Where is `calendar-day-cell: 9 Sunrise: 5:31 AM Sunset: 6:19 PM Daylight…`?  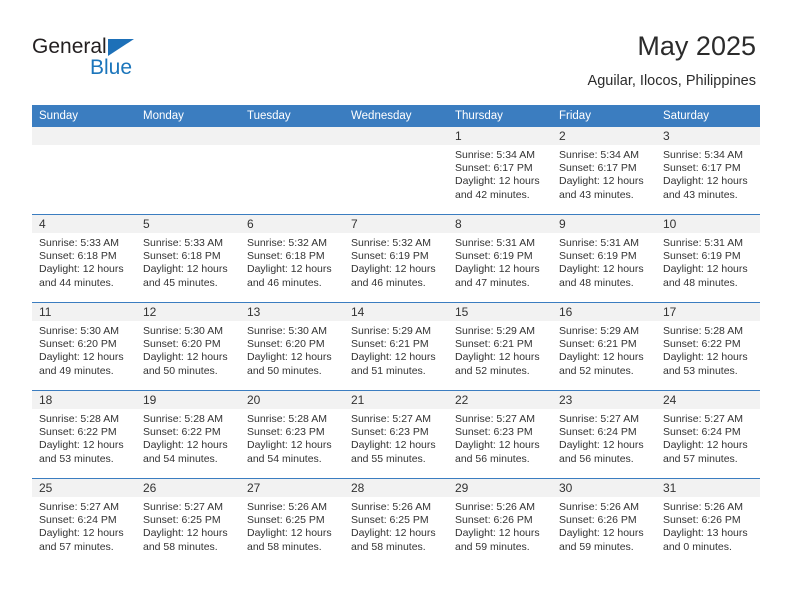 calendar-day-cell: 9 Sunrise: 5:31 AM Sunset: 6:19 PM Daylight… is located at coordinates (604, 258).